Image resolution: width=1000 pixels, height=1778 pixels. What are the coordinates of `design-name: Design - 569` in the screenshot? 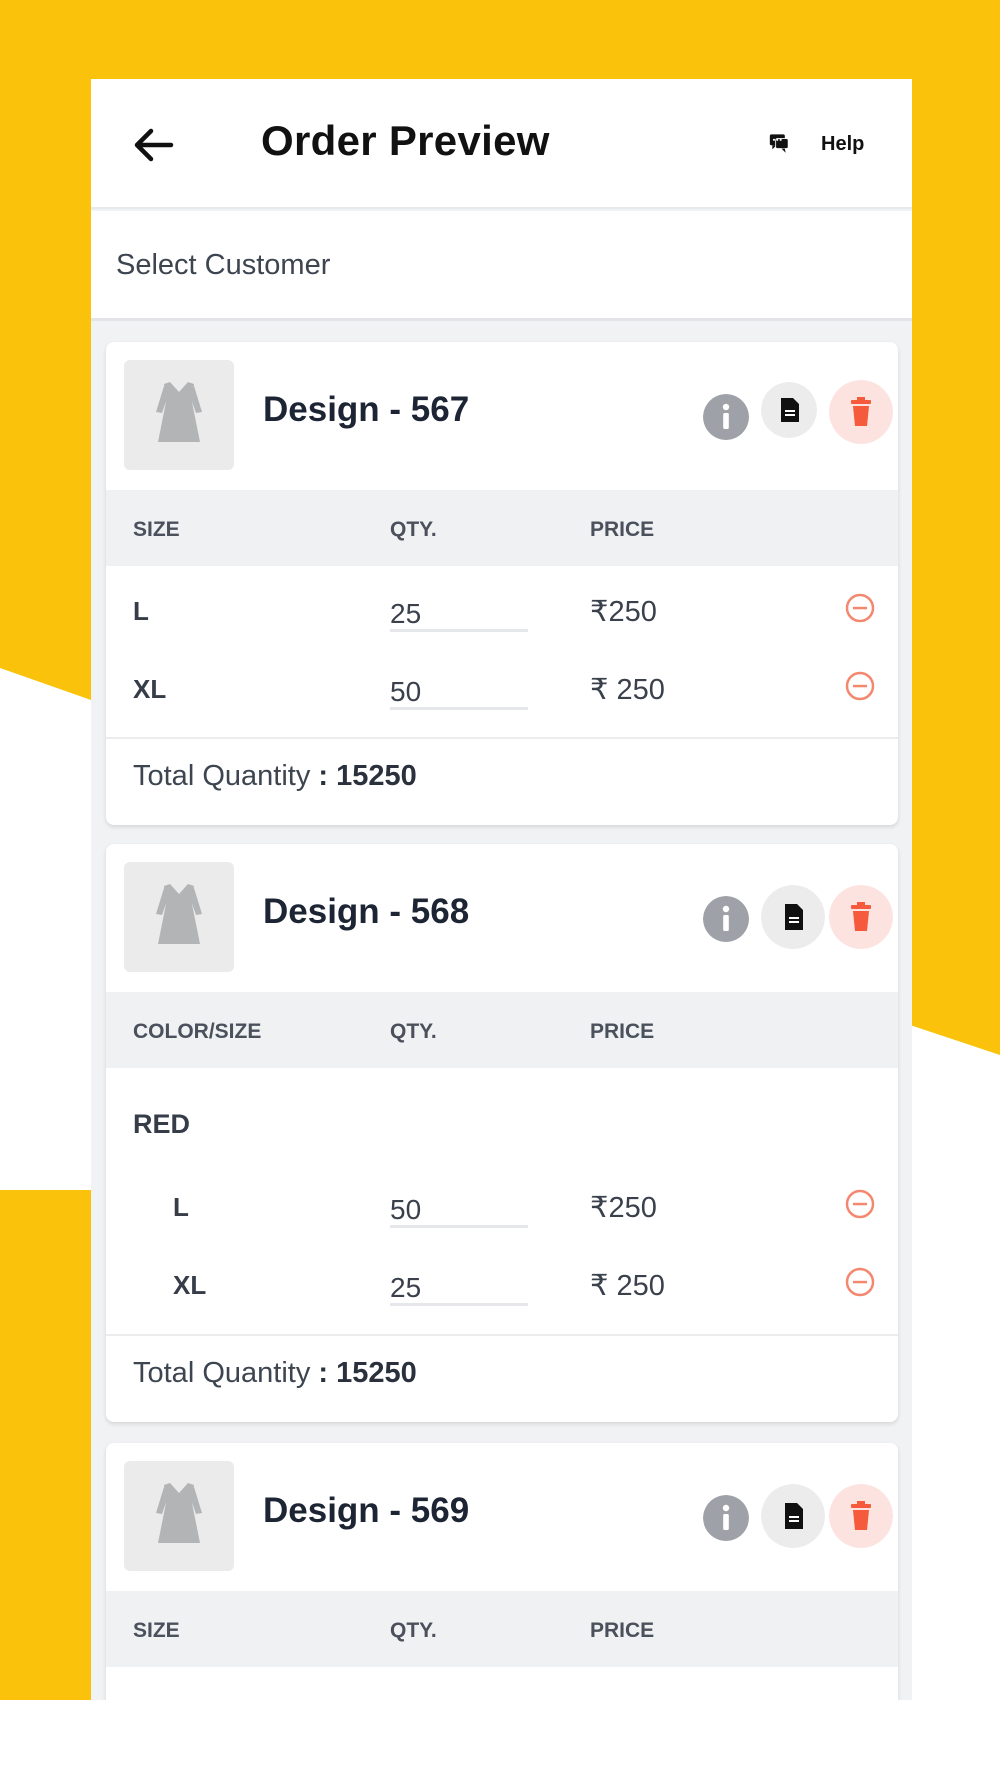 It's located at (366, 1510).